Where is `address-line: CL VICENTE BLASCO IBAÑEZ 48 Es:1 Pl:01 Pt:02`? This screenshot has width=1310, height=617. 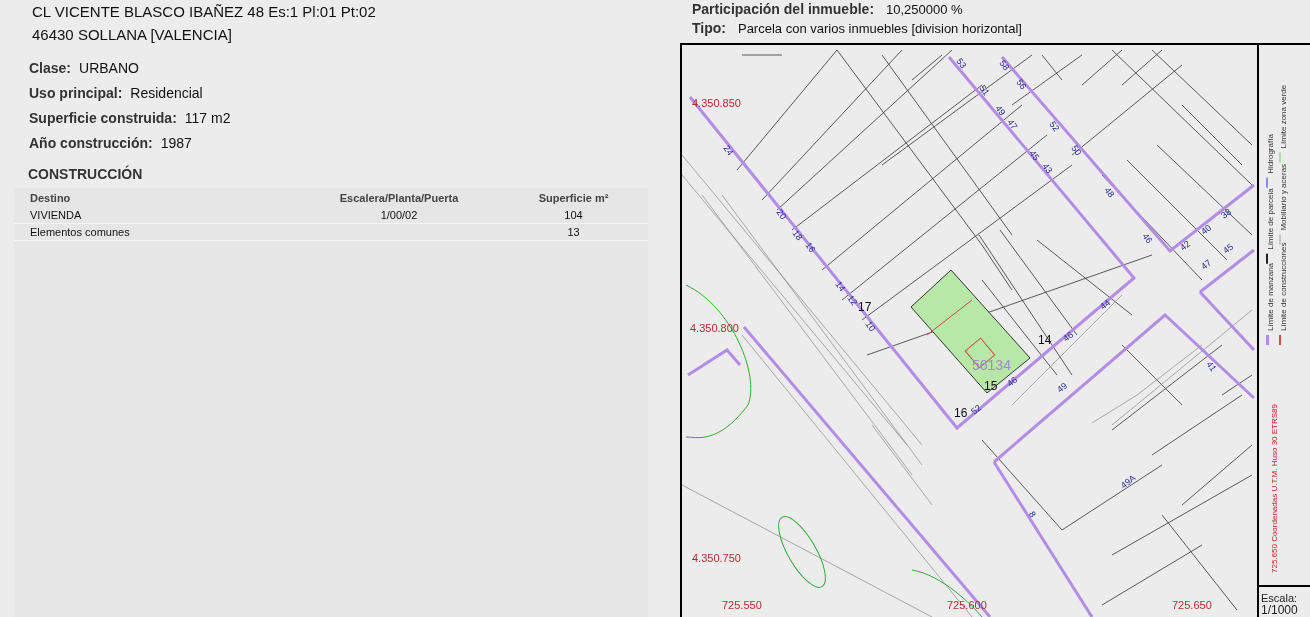 address-line: CL VICENTE BLASCO IBAÑEZ 48 Es:1 Pl:01 Pt:02 is located at coordinates (204, 11).